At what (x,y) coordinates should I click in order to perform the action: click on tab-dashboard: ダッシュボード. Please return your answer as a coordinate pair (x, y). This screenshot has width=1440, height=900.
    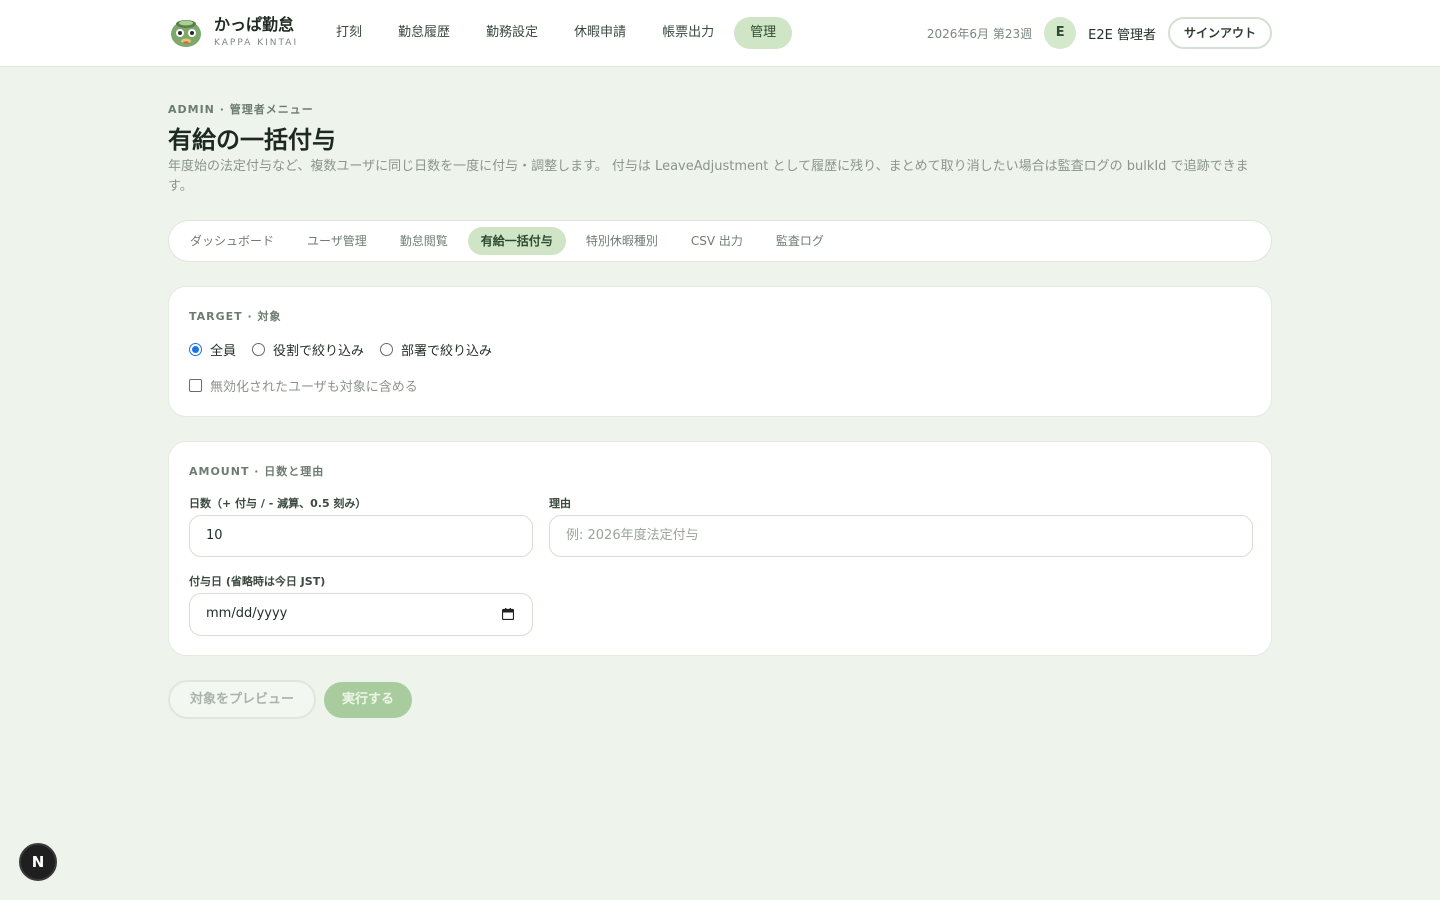
    Looking at the image, I should click on (232, 241).